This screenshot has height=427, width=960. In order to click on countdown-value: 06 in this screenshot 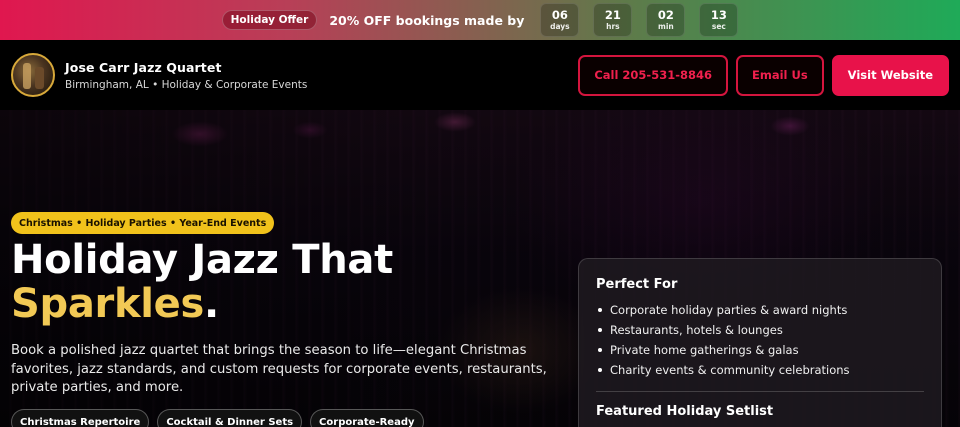, I will do `click(559, 14)`.